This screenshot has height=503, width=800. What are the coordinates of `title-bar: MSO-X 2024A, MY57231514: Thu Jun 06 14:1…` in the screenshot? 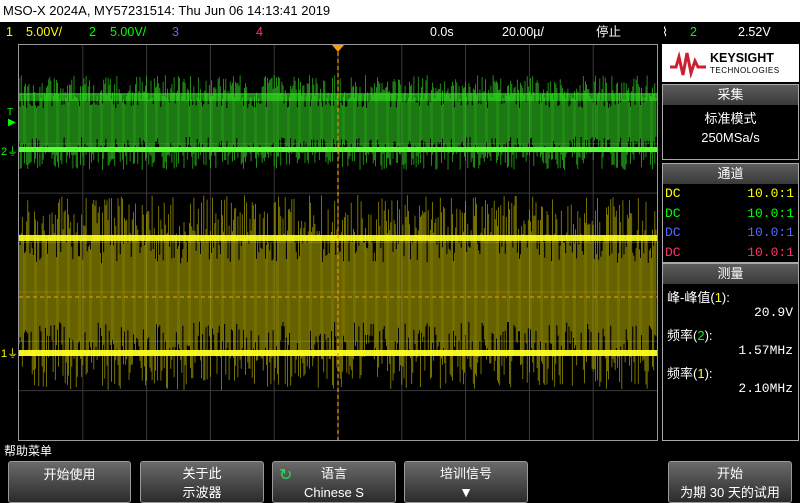 It's located at (400, 11).